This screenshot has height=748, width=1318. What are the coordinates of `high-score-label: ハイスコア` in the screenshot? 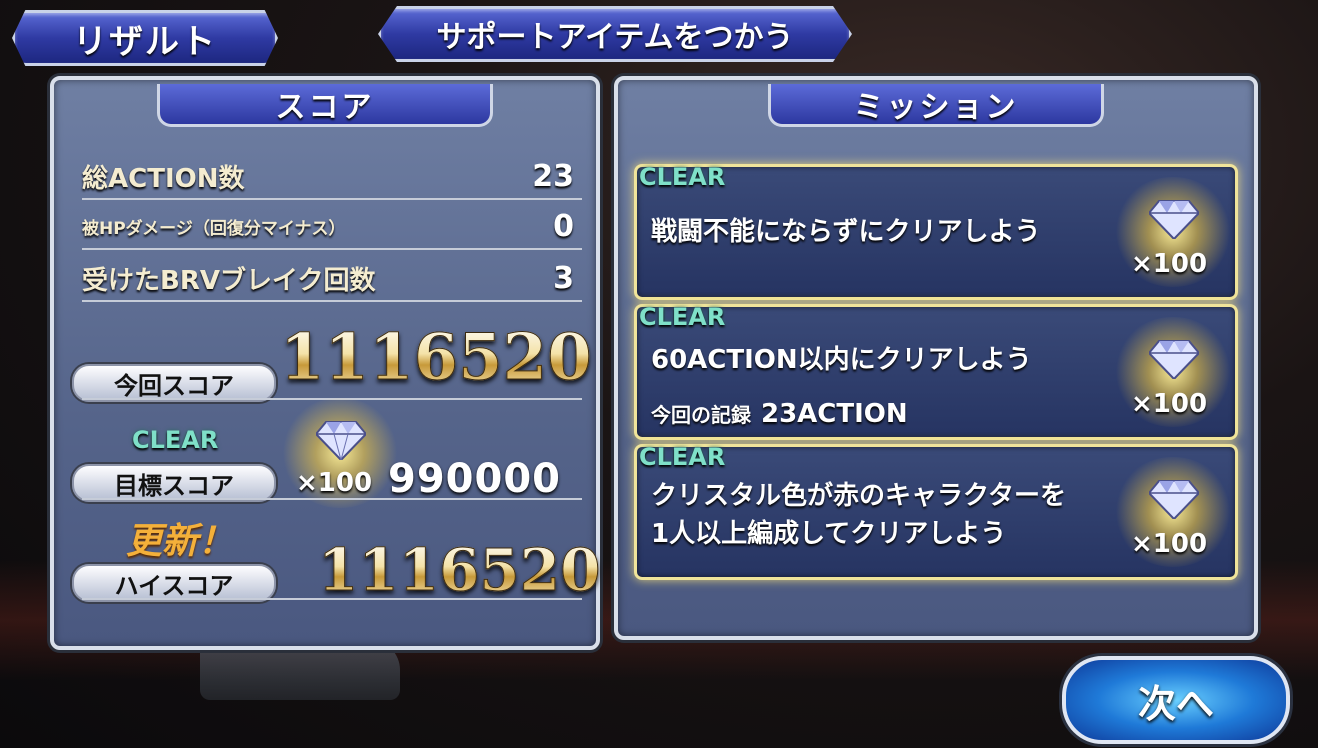 It's located at (174, 583).